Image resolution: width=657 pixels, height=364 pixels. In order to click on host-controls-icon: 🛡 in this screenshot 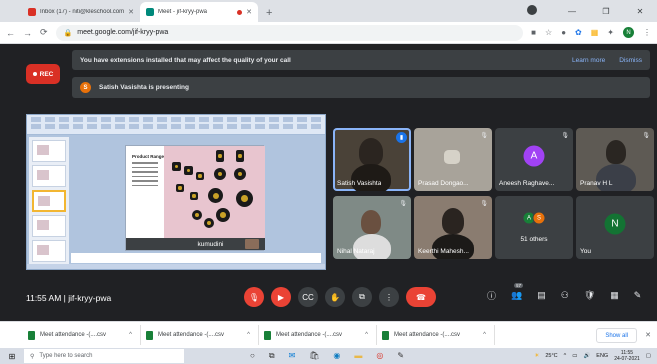, I will do `click(589, 295)`.